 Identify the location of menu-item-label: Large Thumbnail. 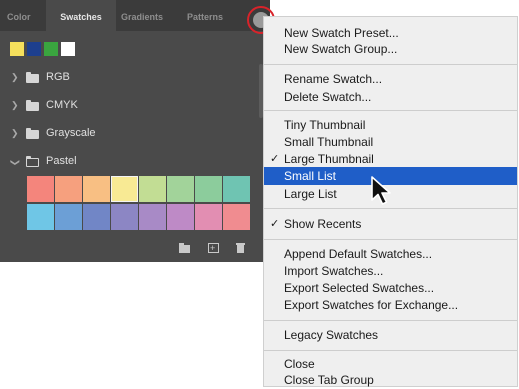
(329, 159).